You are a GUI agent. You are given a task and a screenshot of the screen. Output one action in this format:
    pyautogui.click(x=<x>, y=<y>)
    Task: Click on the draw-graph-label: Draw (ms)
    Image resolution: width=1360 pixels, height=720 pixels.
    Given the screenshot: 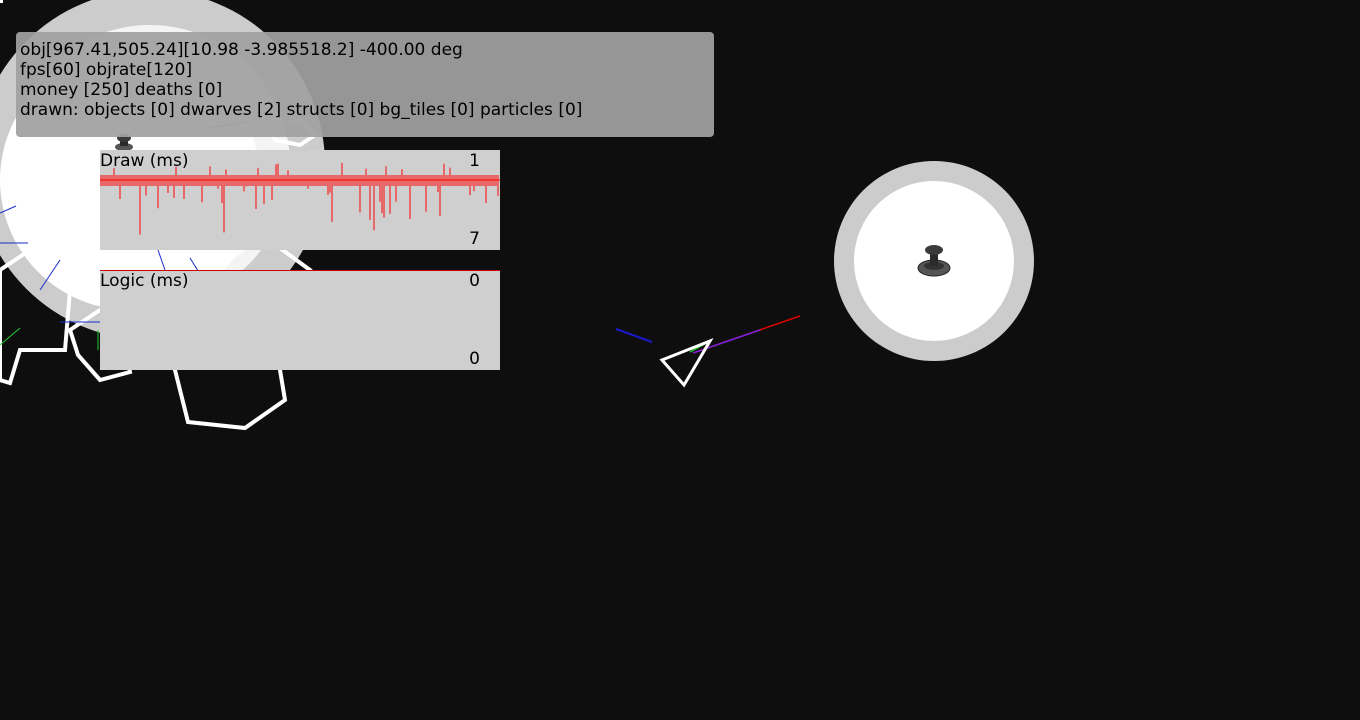 What is the action you would take?
    pyautogui.click(x=144, y=161)
    